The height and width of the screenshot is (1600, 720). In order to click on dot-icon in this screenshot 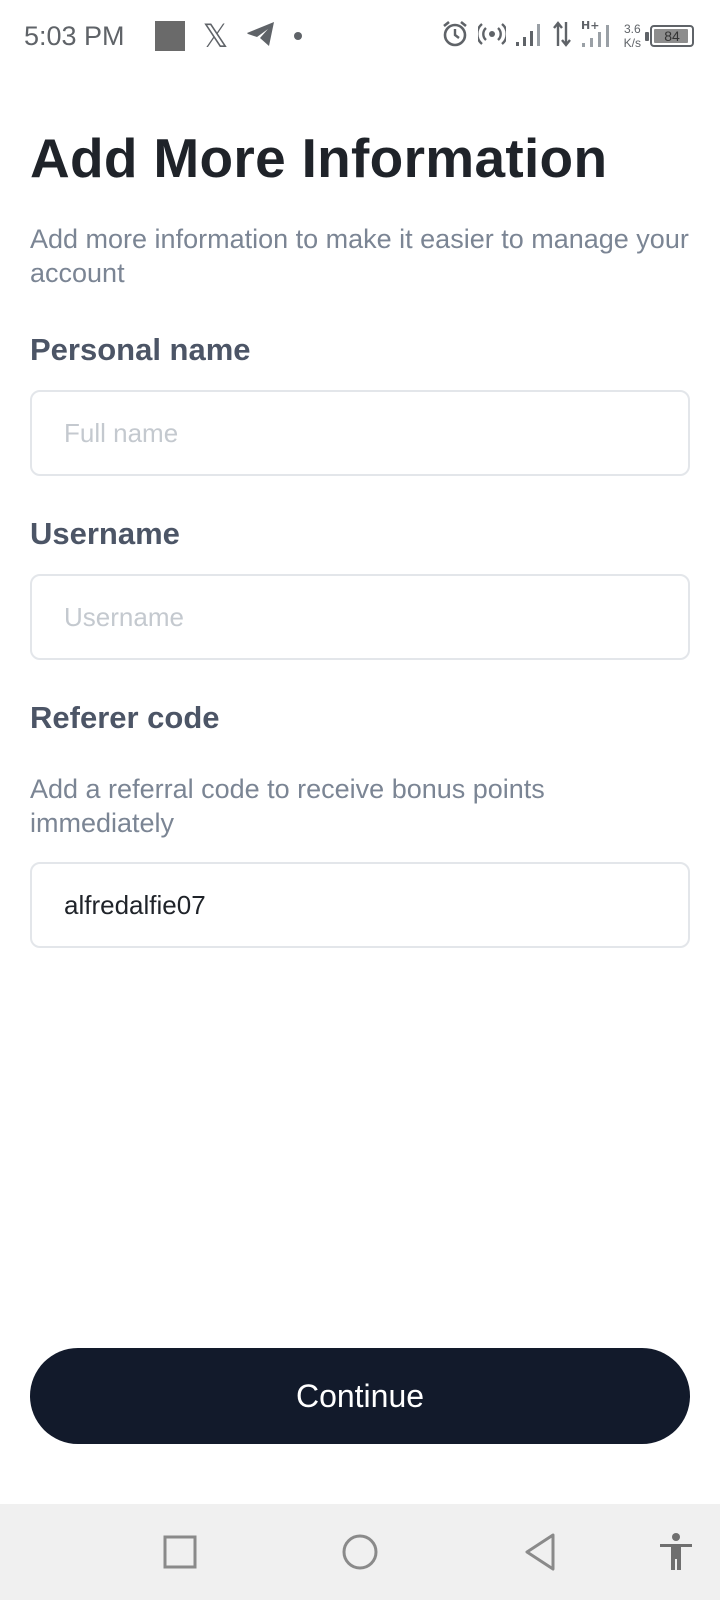, I will do `click(298, 36)`.